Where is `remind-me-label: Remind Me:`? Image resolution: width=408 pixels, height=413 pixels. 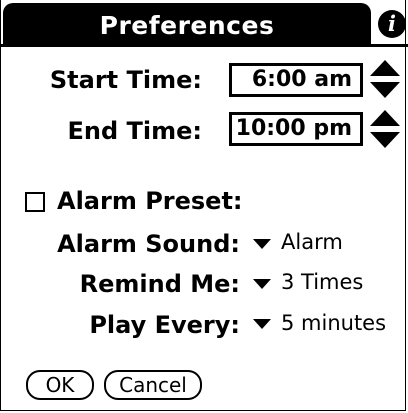
remind-me-label: Remind Me: is located at coordinates (159, 284).